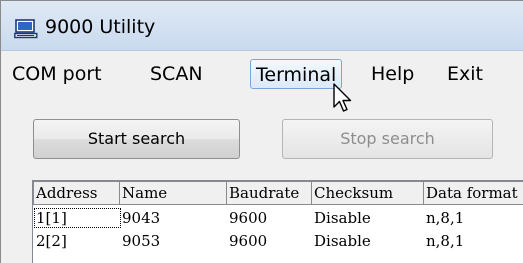 The width and height of the screenshot is (523, 263). Describe the element at coordinates (141, 241) in the screenshot. I see `cell-name: 9053` at that location.